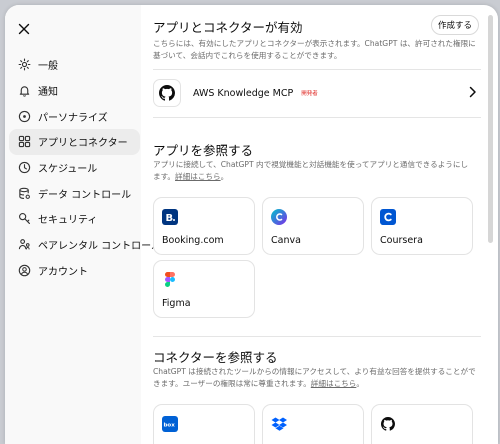 This screenshot has height=444, width=500. What do you see at coordinates (204, 289) in the screenshot?
I see `app-card-figma: Figma` at bounding box center [204, 289].